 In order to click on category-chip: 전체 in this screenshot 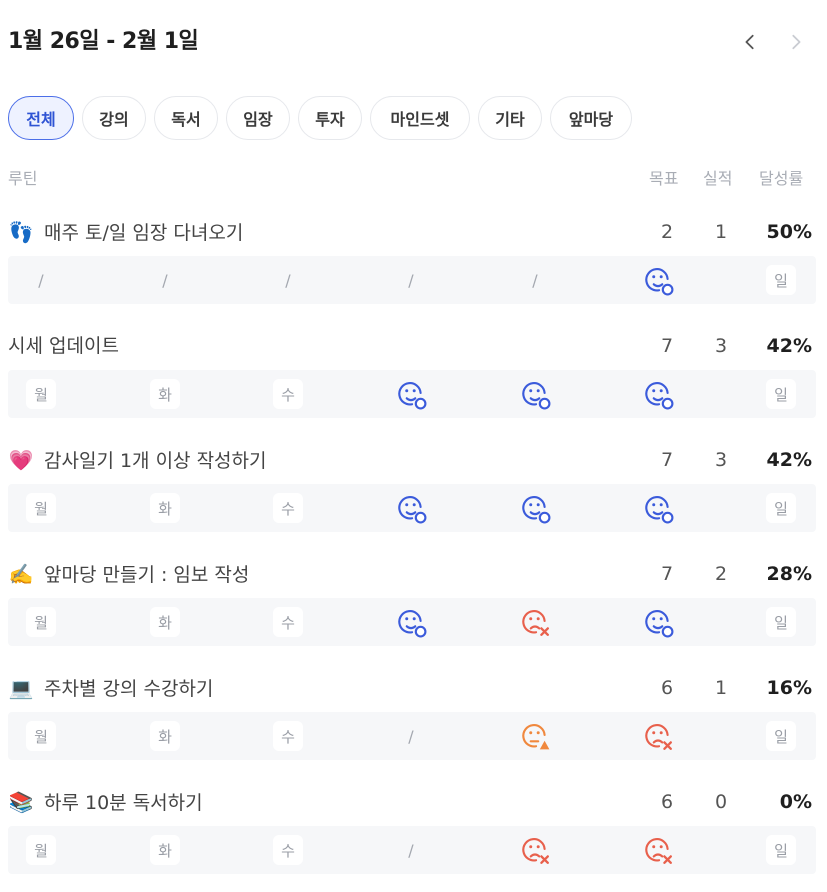, I will do `click(41, 118)`.